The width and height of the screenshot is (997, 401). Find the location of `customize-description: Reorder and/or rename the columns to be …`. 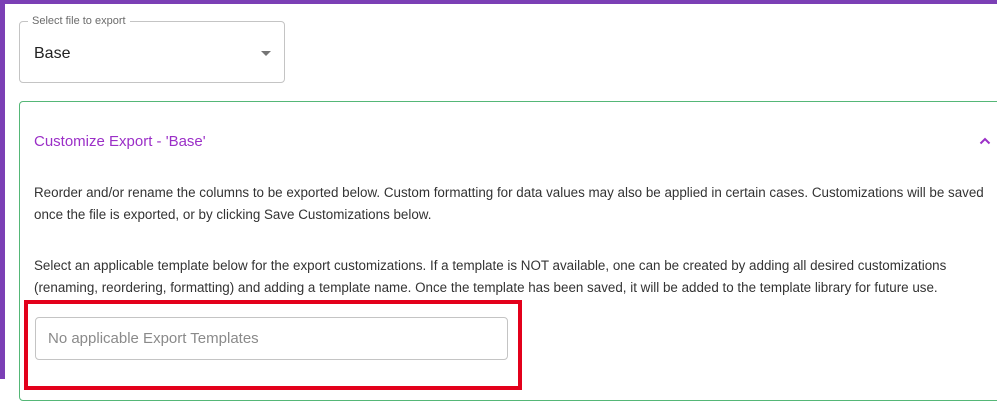

customize-description: Reorder and/or rename the columns to be … is located at coordinates (509, 203).